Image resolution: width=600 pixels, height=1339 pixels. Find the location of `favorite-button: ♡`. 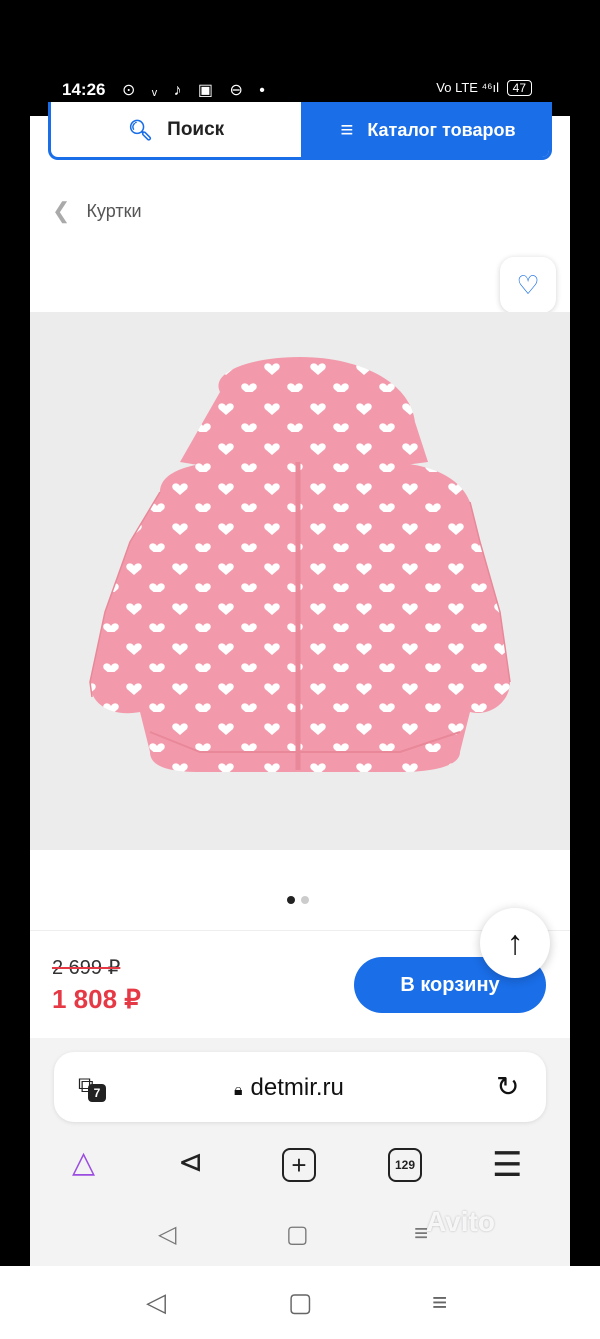

favorite-button: ♡ is located at coordinates (528, 285).